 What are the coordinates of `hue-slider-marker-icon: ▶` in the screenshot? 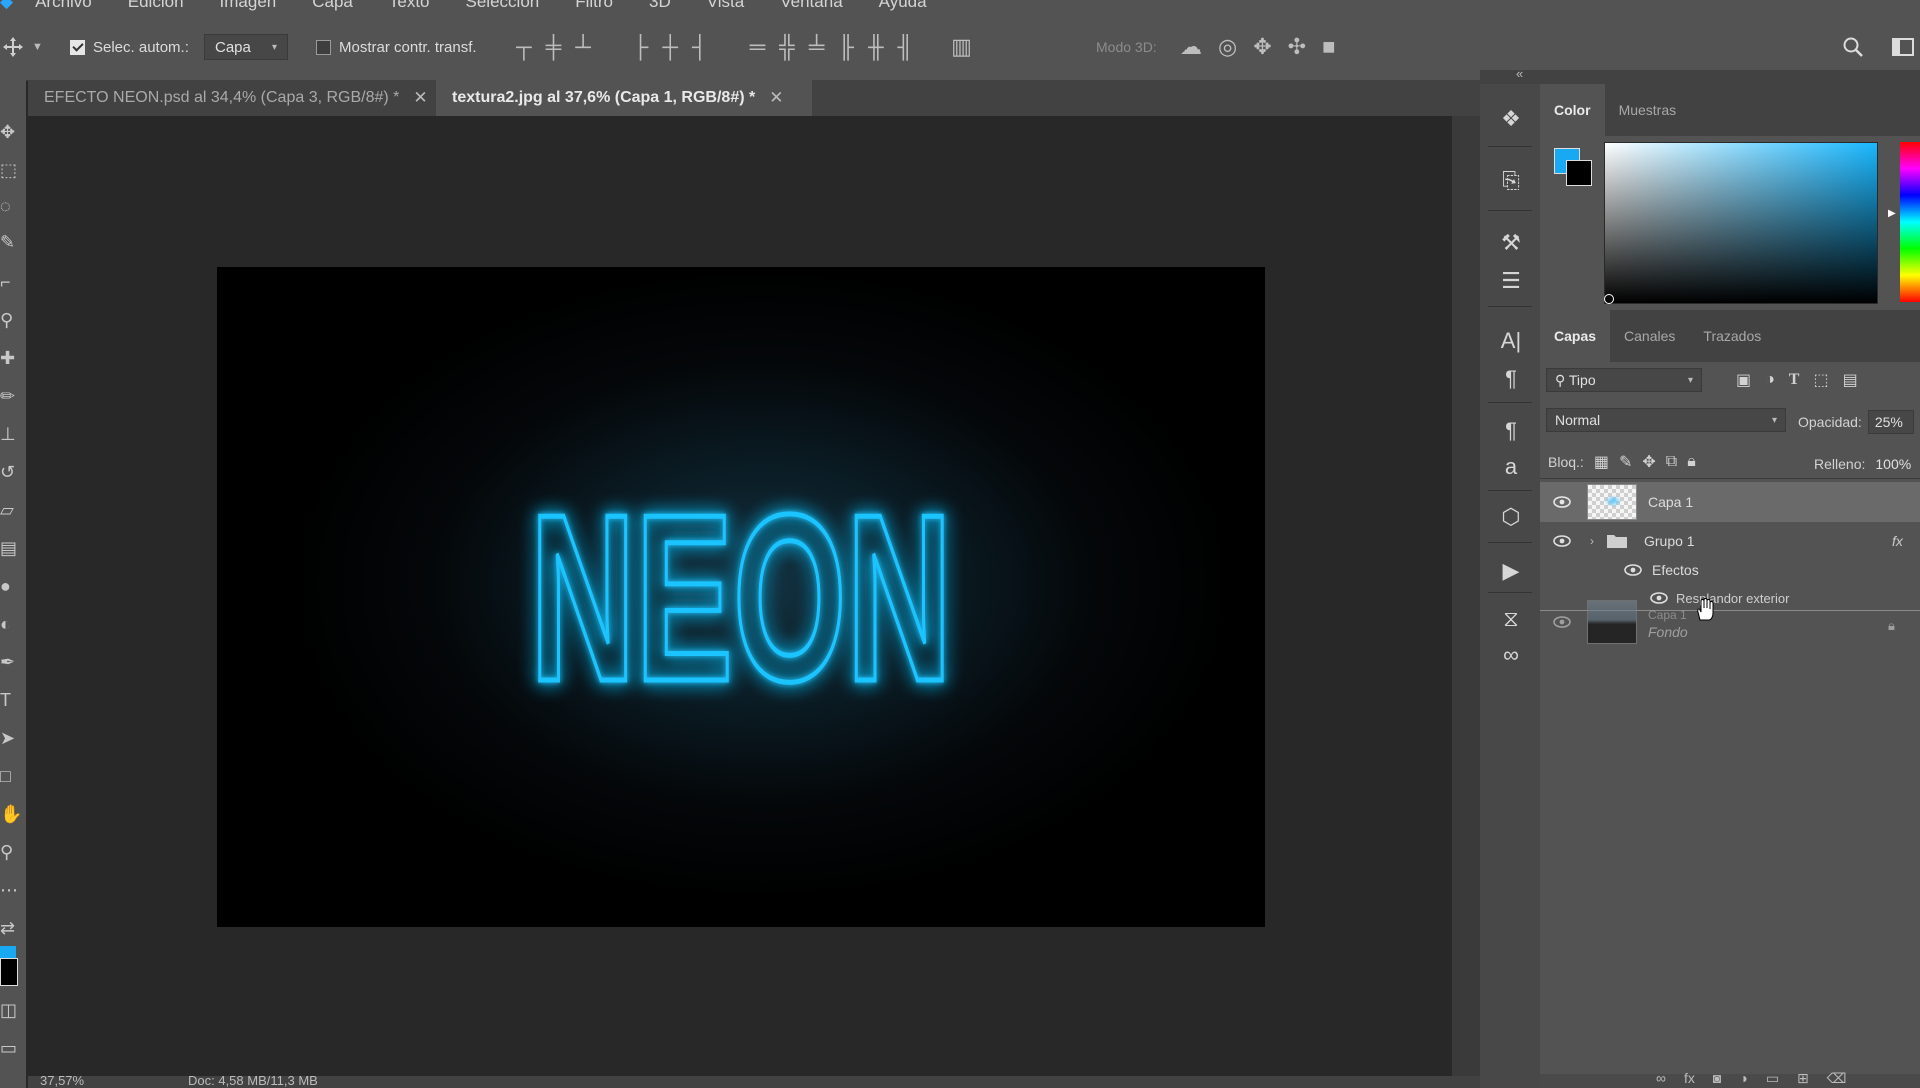 It's located at (1892, 213).